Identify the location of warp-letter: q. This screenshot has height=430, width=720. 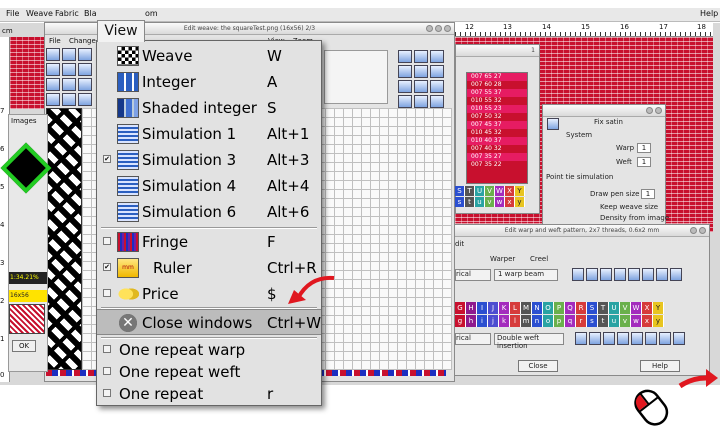
(570, 321).